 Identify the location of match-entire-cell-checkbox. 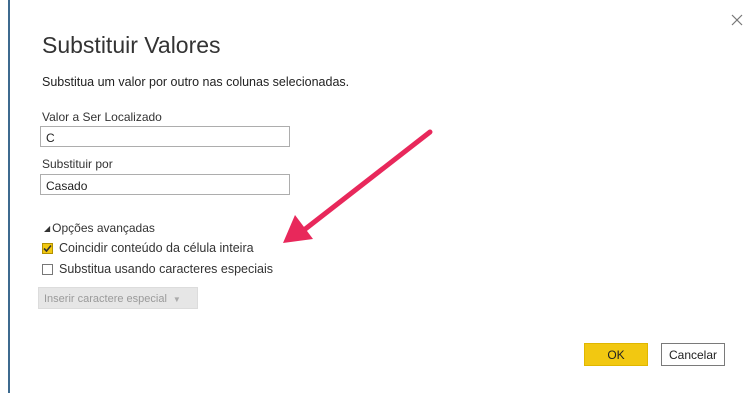
(47, 248).